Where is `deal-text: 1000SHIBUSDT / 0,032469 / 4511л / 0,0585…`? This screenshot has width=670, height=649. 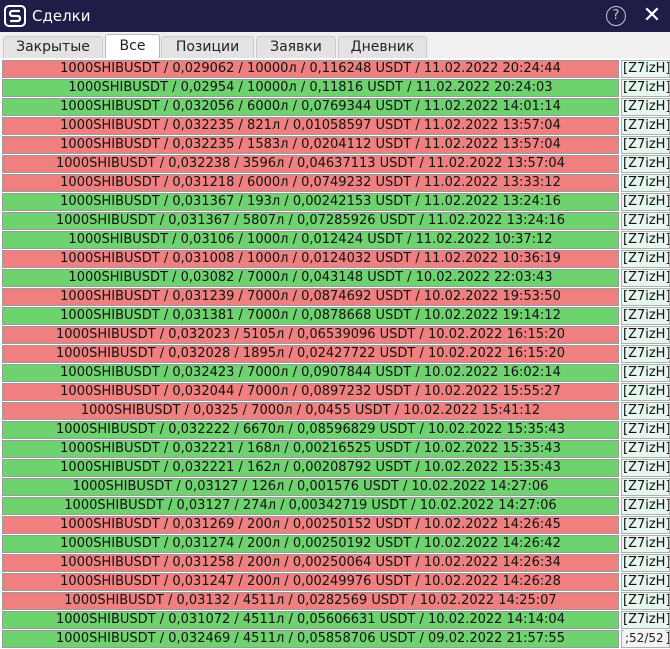
deal-text: 1000SHIBUSDT / 0,032469 / 4511л / 0,0585… is located at coordinates (310, 639).